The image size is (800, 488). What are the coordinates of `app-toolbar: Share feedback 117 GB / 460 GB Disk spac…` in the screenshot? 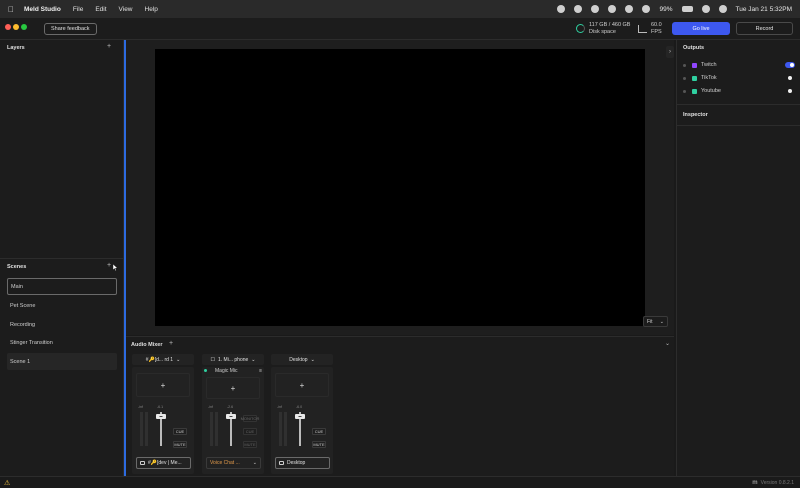 It's located at (400, 29).